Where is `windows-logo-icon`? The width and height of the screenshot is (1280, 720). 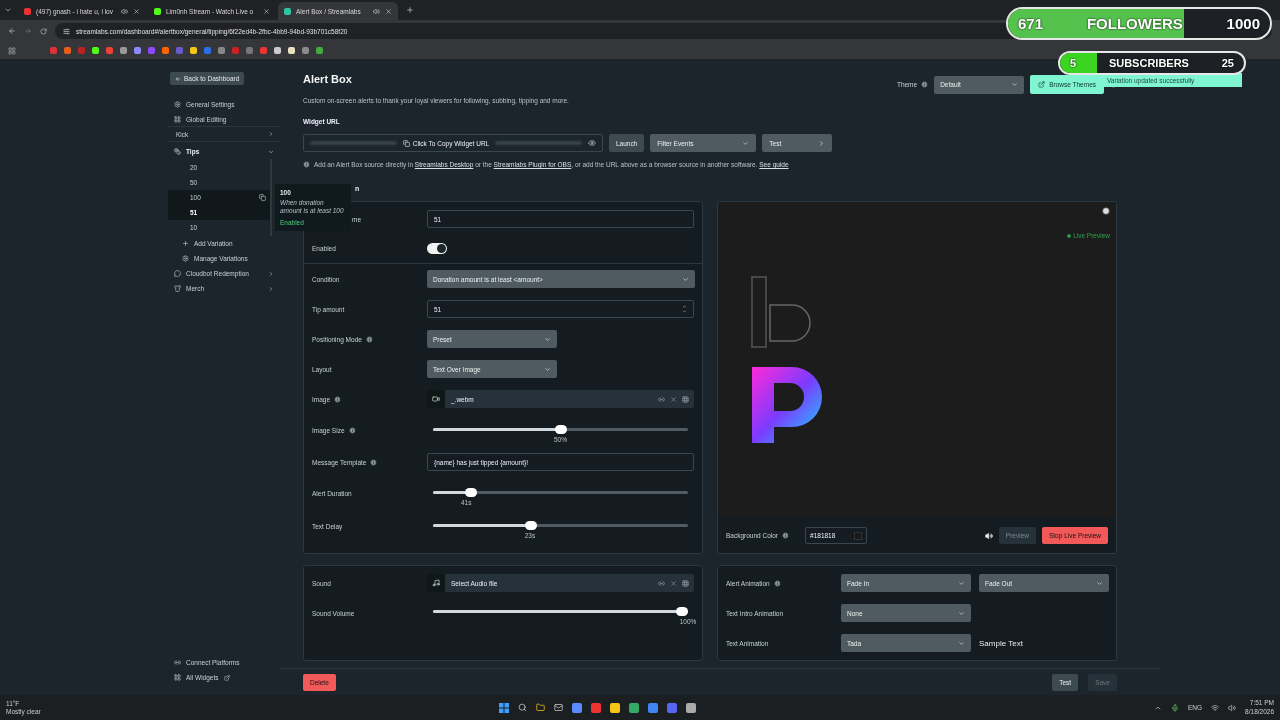
windows-logo-icon is located at coordinates (503, 707).